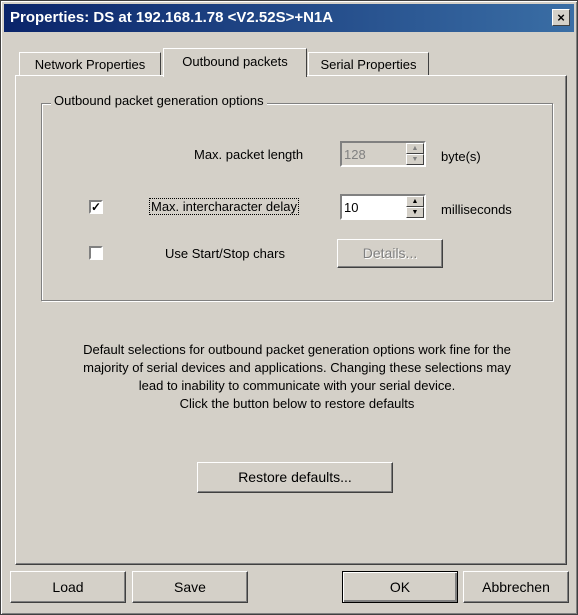 The image size is (578, 615). I want to click on max-interchar-delay-label: Max. intercharacter delay, so click(224, 206).